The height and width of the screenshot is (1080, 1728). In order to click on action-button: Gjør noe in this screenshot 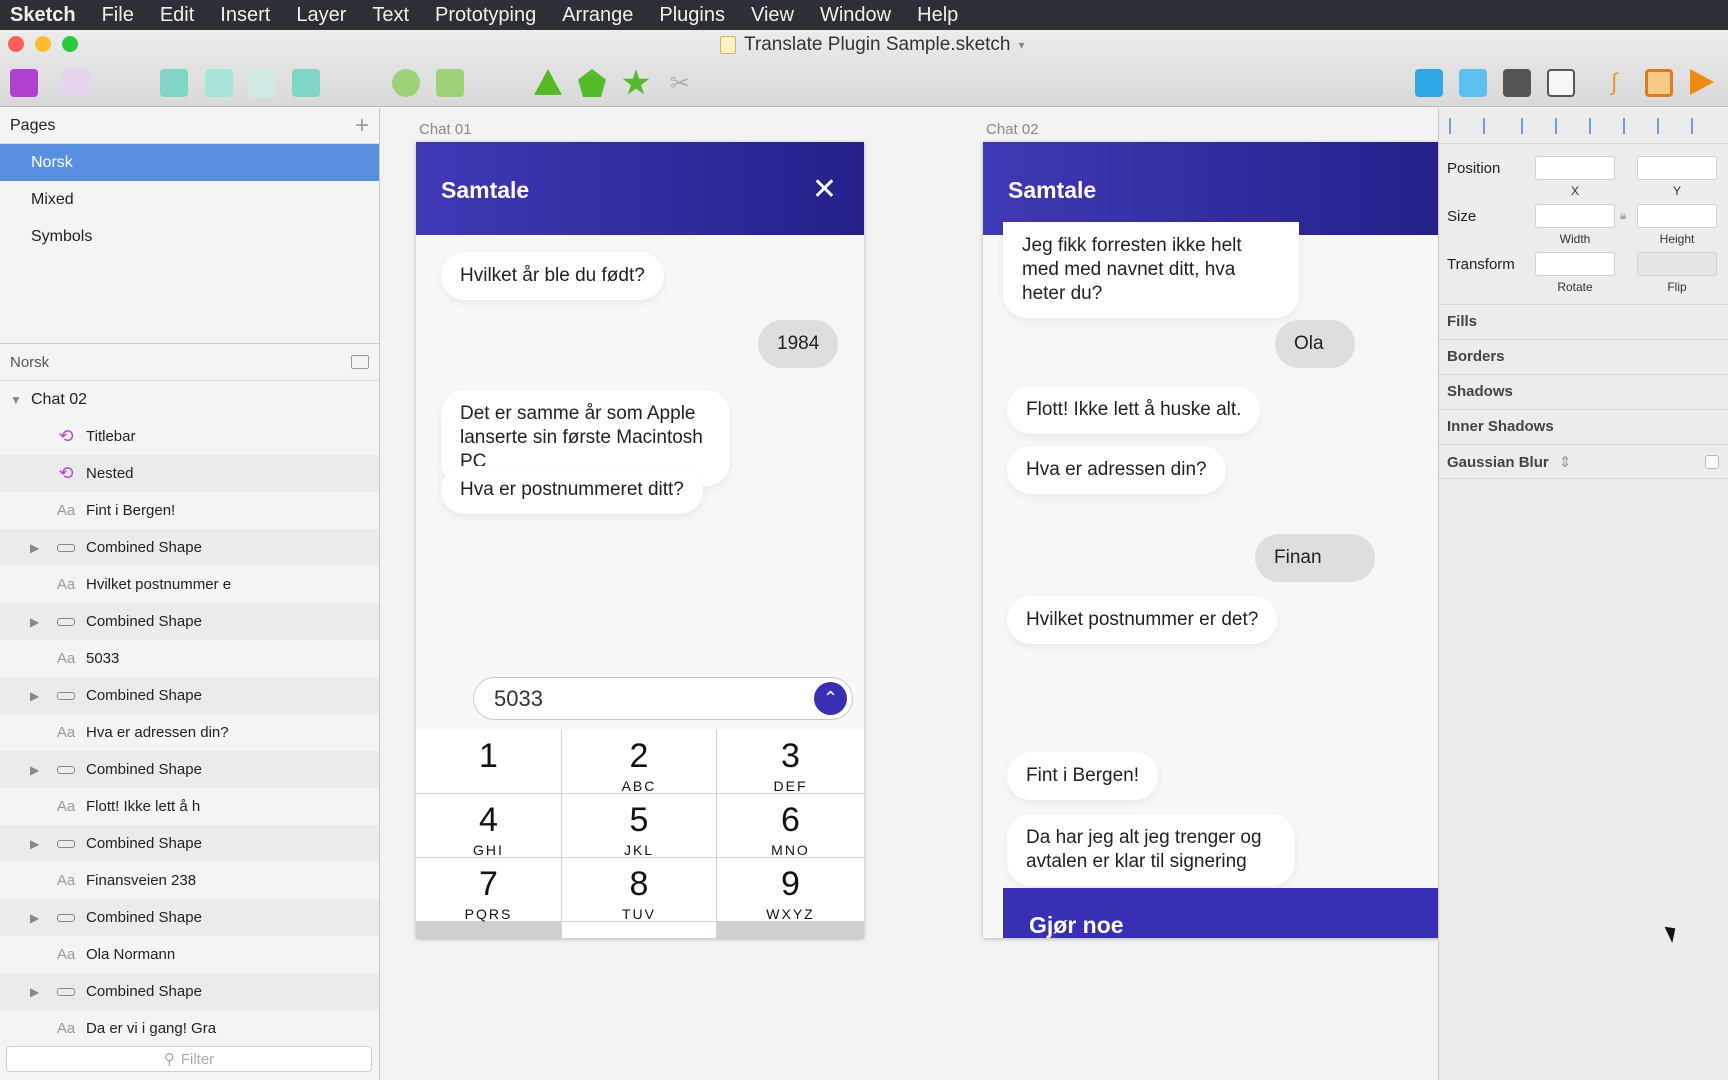, I will do `click(1220, 913)`.